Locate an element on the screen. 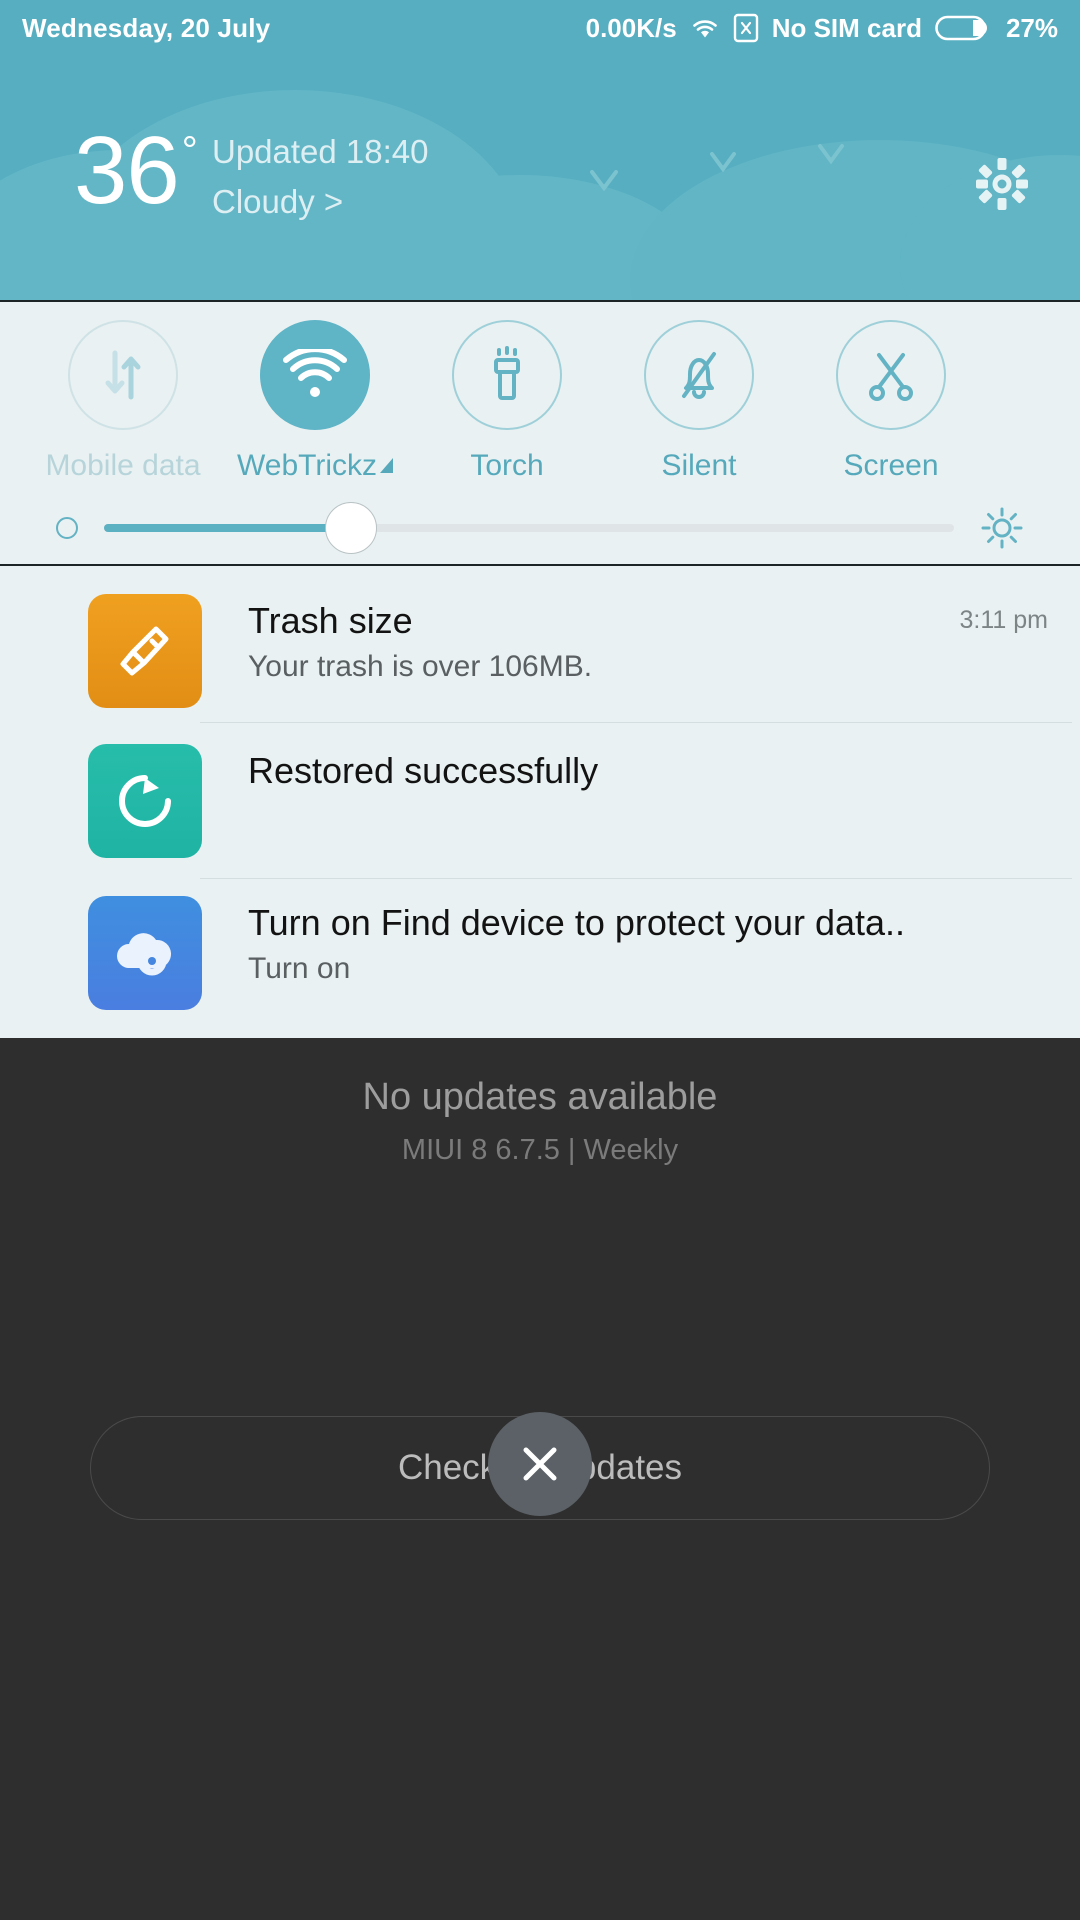 This screenshot has width=1080, height=1920. close-button is located at coordinates (540, 1464).